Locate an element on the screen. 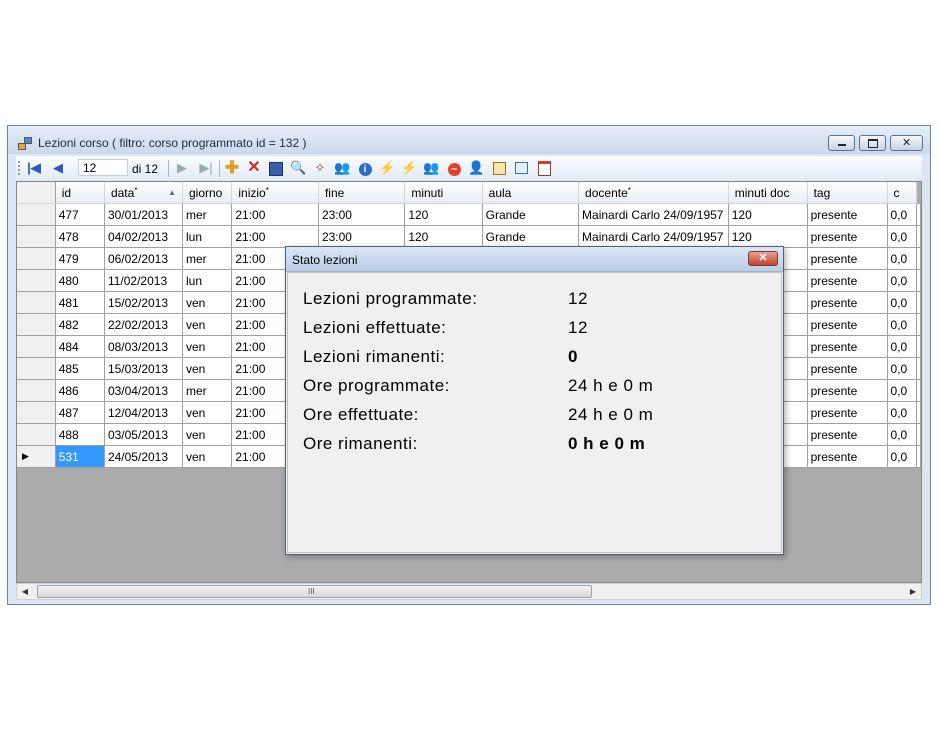  save-icon is located at coordinates (276, 168).